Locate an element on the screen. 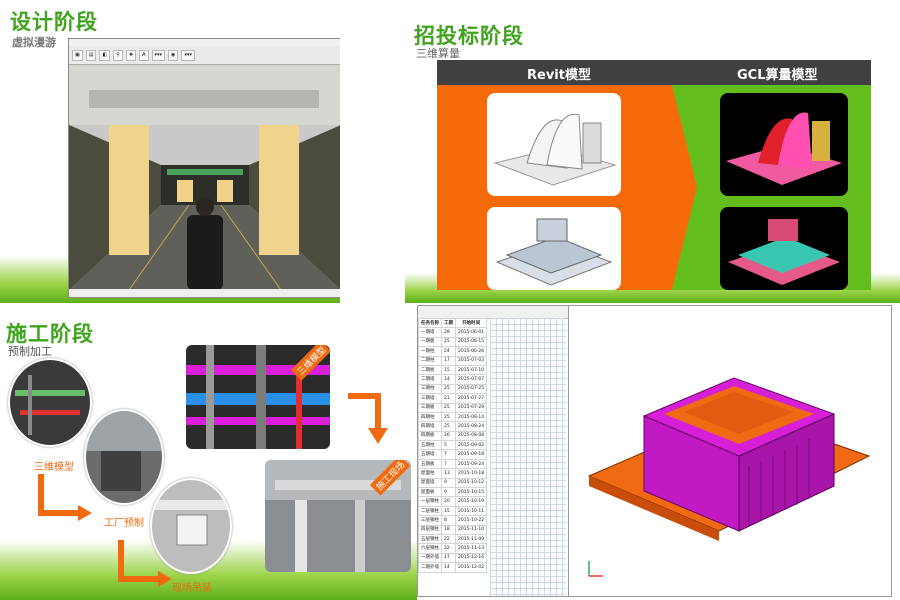 This screenshot has width=900, height=600. viewer-toolbar: ▣ ▤ ◧ ⚲ ✚ A ▾▾▾ ◉ ▾▾▾ is located at coordinates (204, 55).